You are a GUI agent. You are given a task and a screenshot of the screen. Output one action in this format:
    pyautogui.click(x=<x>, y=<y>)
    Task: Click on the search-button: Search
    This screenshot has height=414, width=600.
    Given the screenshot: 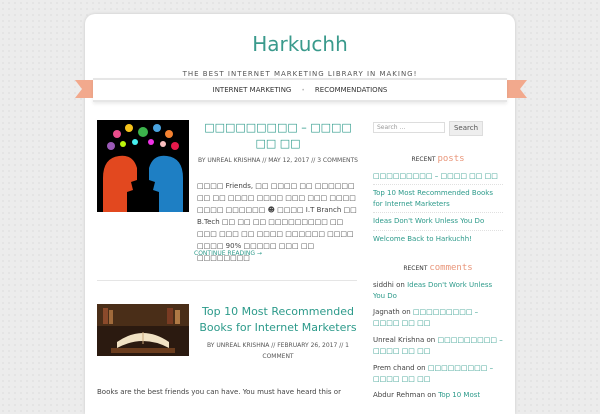 What is the action you would take?
    pyautogui.click(x=466, y=128)
    